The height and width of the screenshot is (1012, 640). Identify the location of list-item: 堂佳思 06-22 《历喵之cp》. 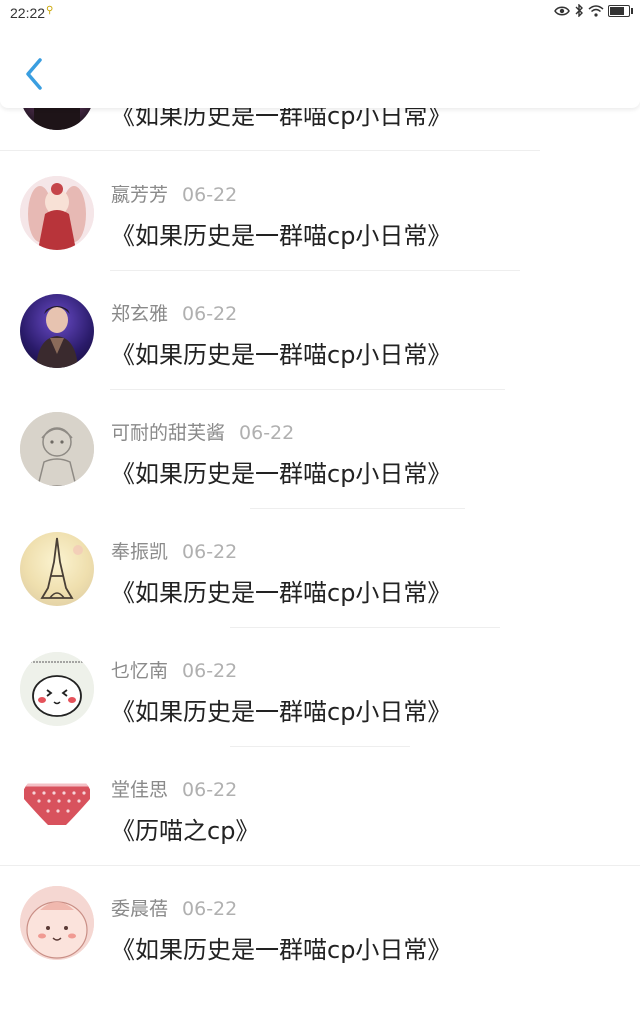
(320, 831).